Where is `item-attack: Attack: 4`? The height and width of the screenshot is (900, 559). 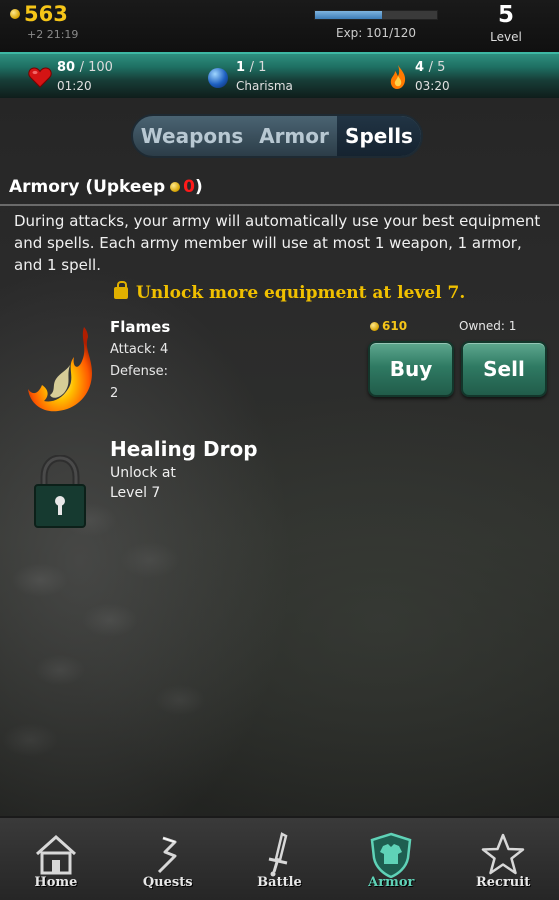
item-attack: Attack: 4 is located at coordinates (139, 349).